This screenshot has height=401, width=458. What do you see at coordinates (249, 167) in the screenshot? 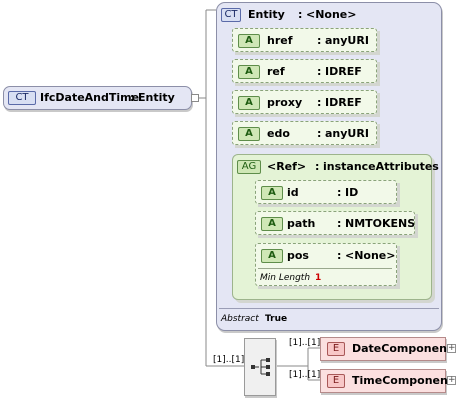
I see `attribute-group-tag-icon: AG` at bounding box center [249, 167].